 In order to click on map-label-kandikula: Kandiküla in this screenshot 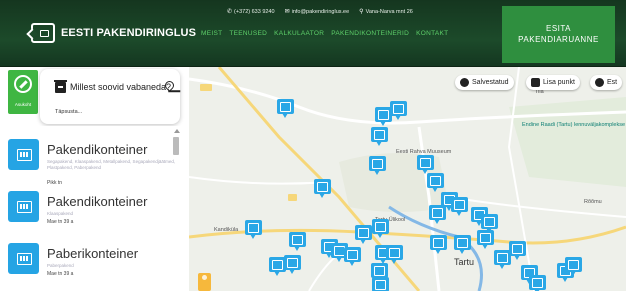, I will do `click(226, 230)`.